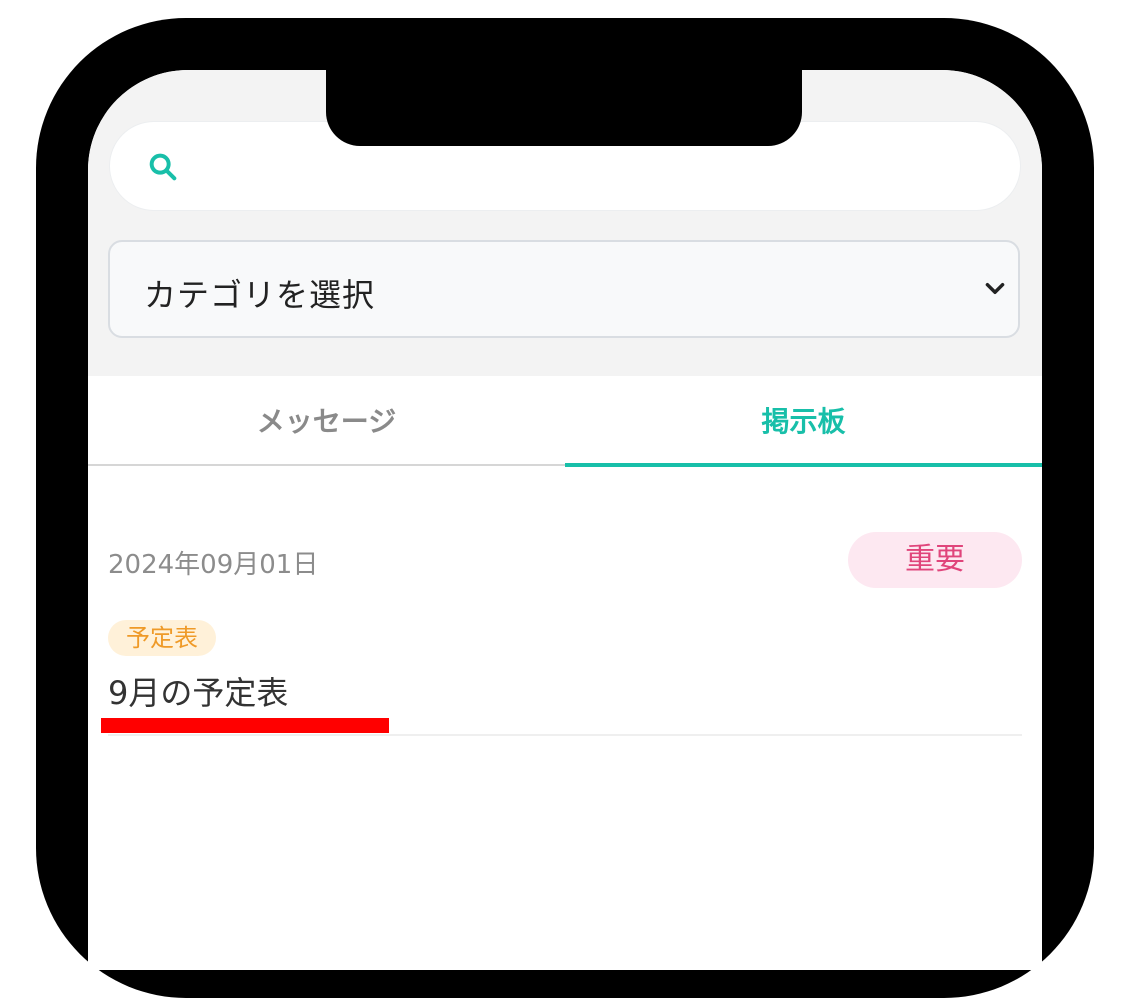  Describe the element at coordinates (564, 101) in the screenshot. I see `phone-notch` at that location.